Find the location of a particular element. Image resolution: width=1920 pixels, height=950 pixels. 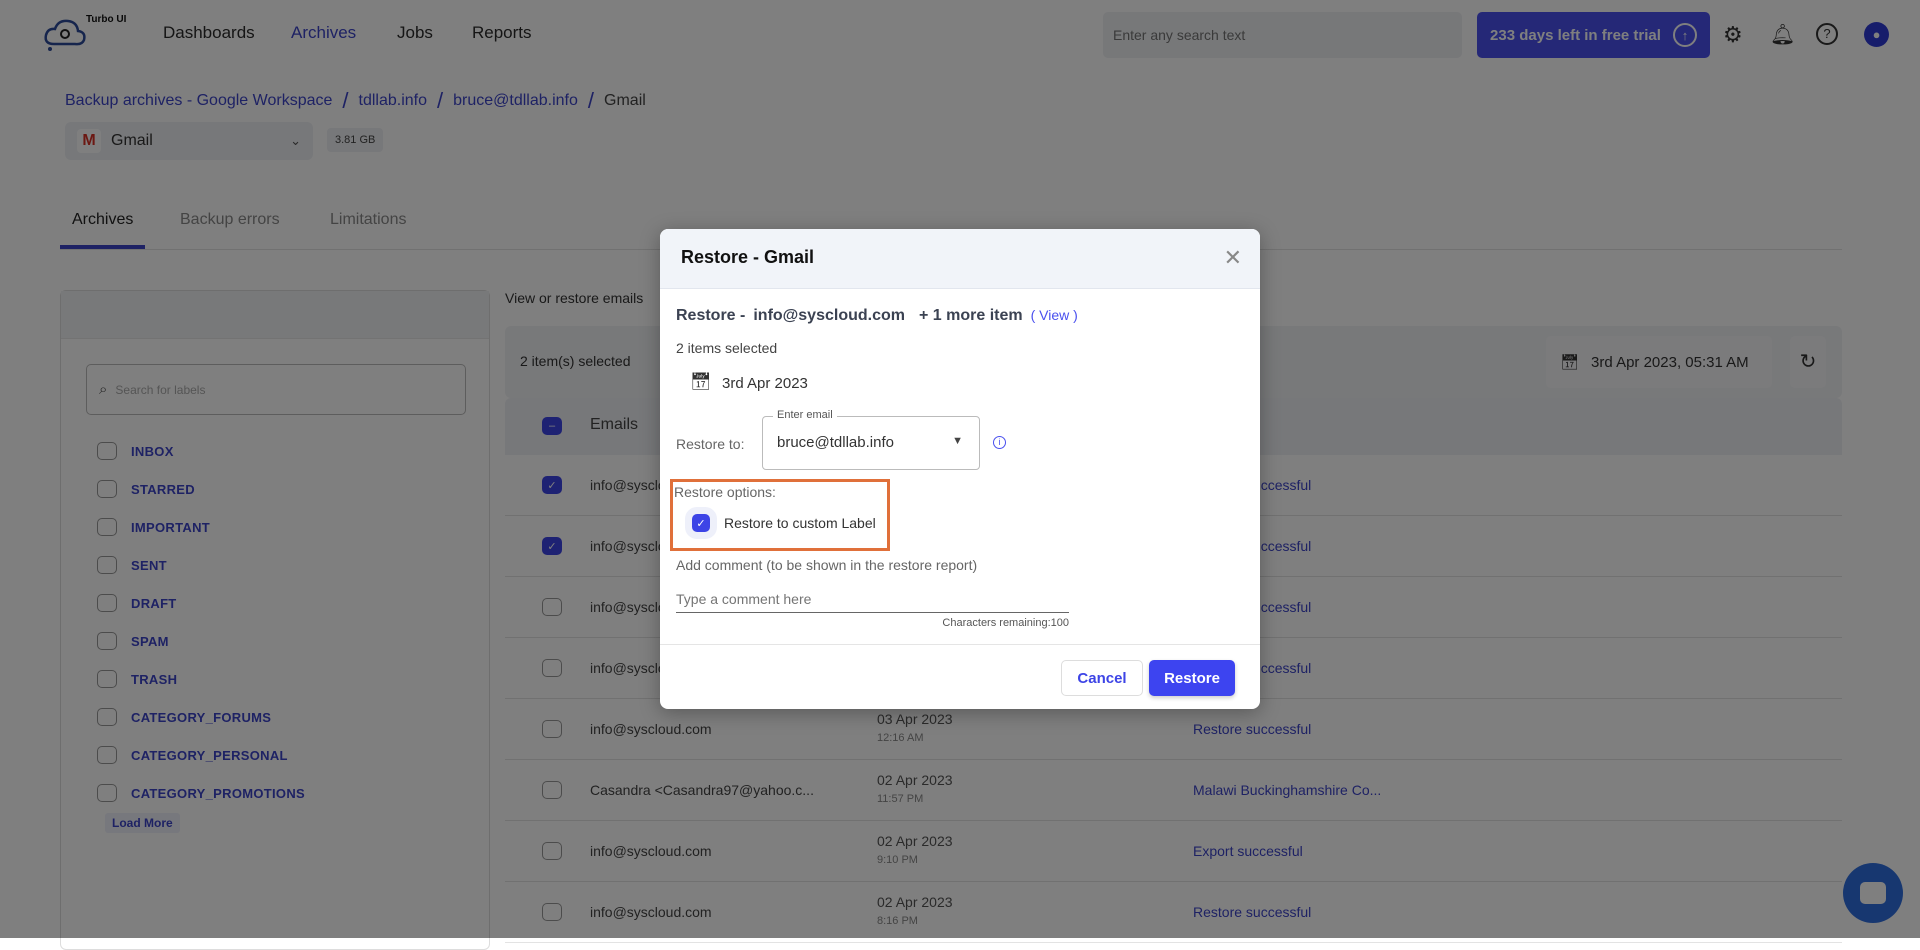

info-icon: i is located at coordinates (999, 442).